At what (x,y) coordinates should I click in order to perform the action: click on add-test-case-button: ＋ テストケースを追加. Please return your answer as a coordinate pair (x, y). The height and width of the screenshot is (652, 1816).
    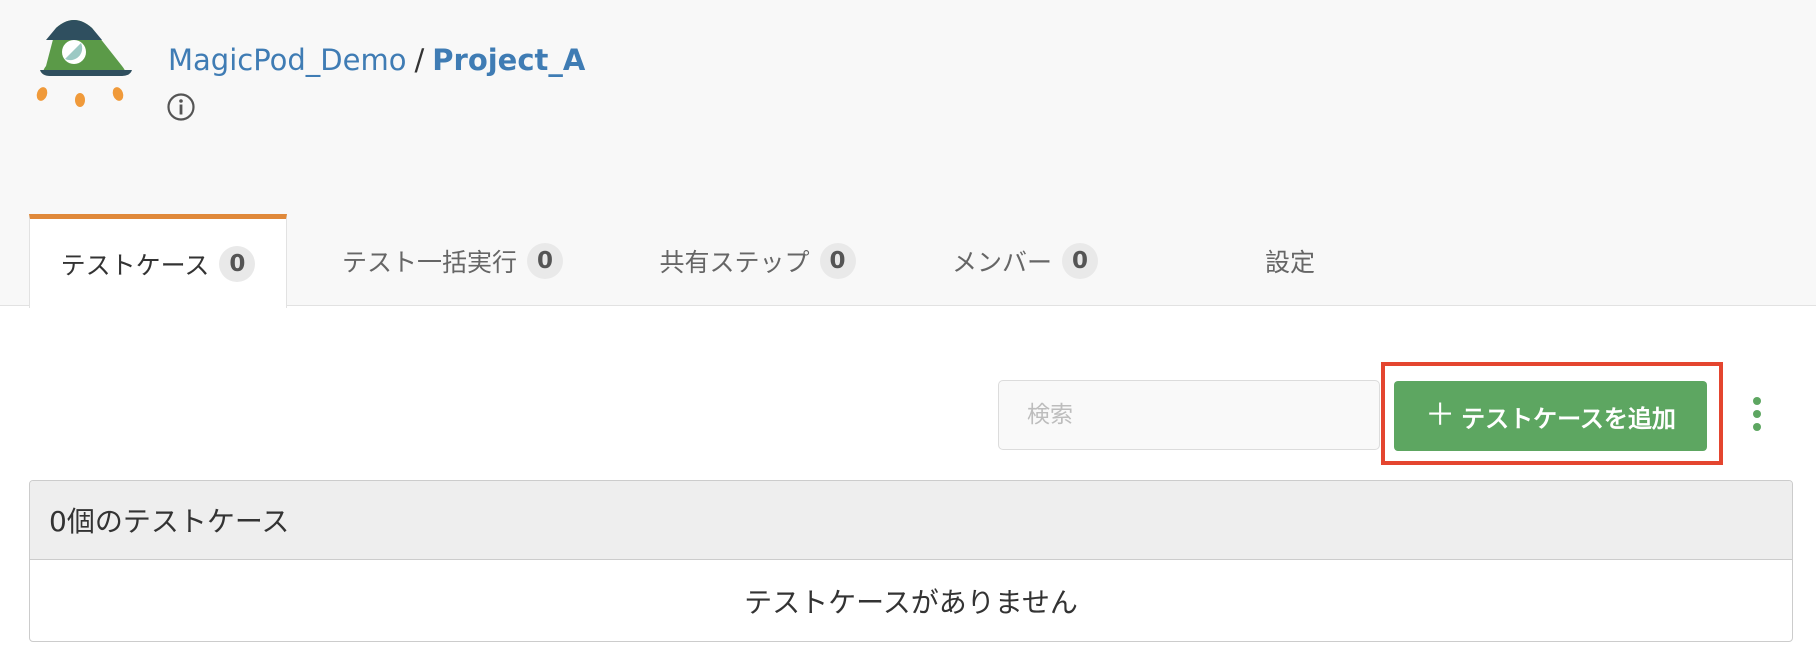
    Looking at the image, I should click on (1550, 416).